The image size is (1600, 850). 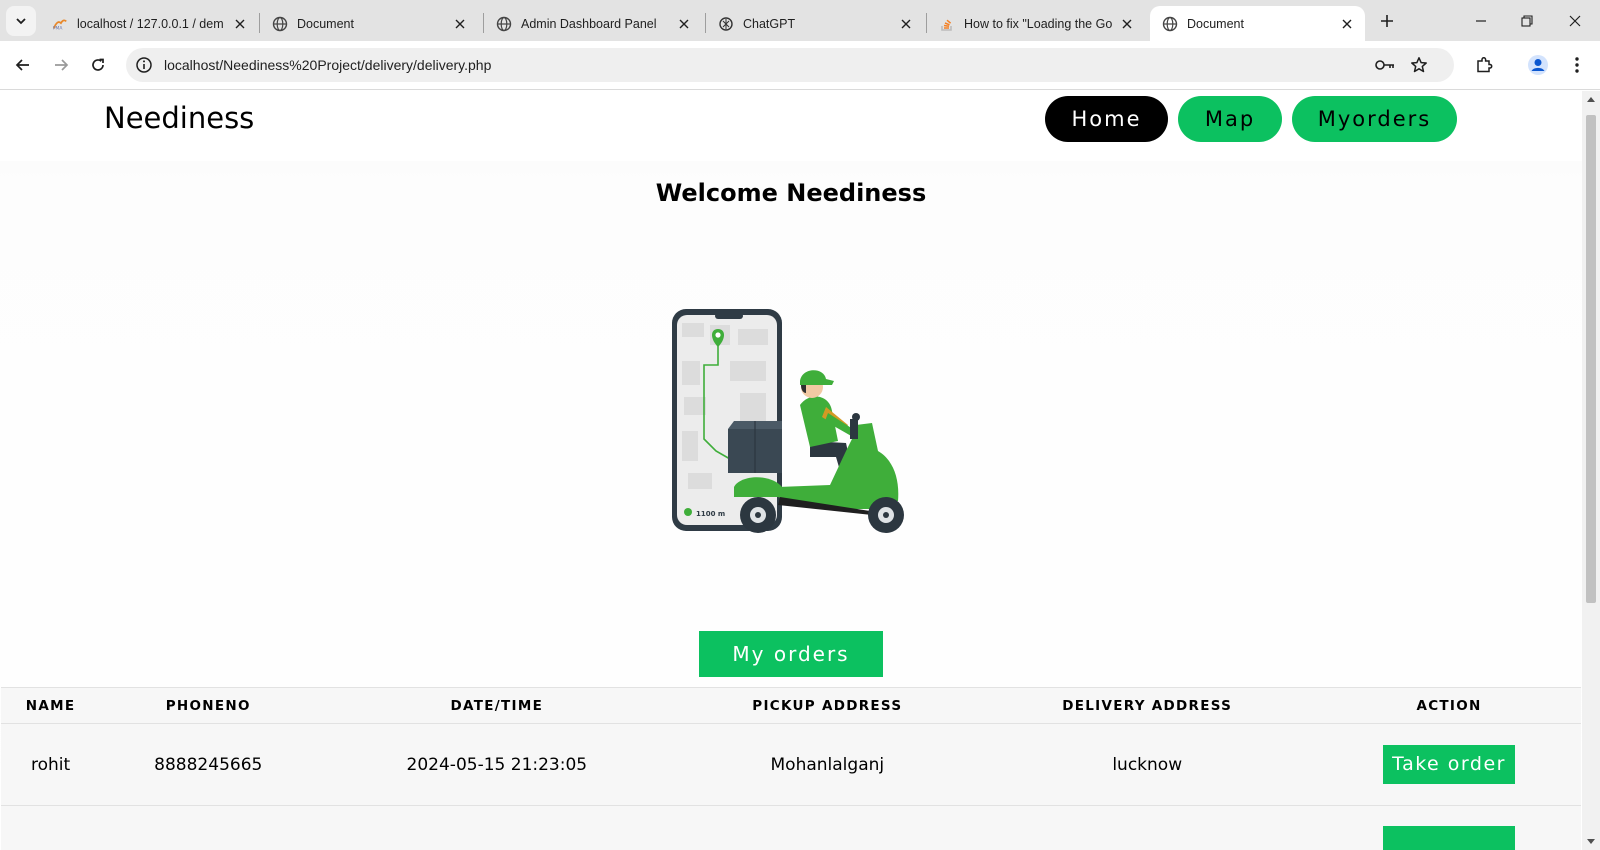 I want to click on cell-pickup: Mohanlalganj, so click(x=827, y=764).